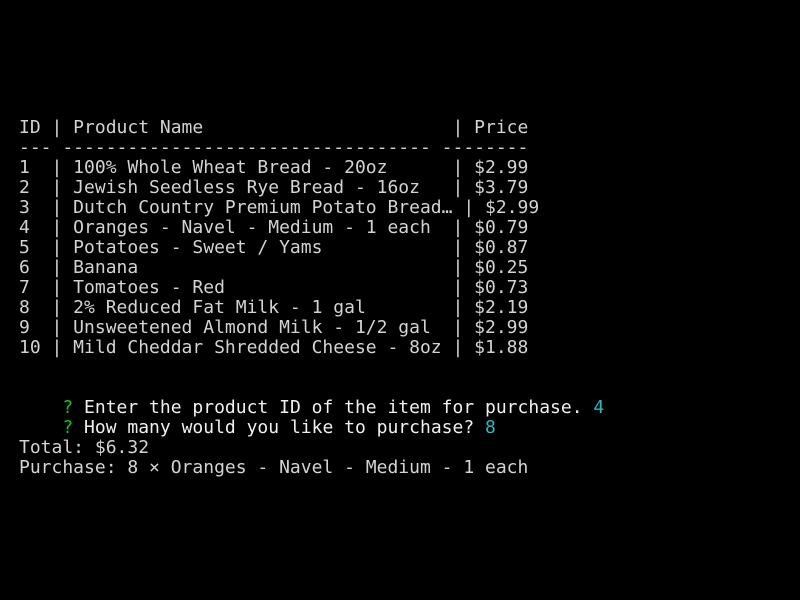  What do you see at coordinates (274, 247) in the screenshot?
I see `table-row: 5 | Potatoes - Sweet / Yams | $0.87` at bounding box center [274, 247].